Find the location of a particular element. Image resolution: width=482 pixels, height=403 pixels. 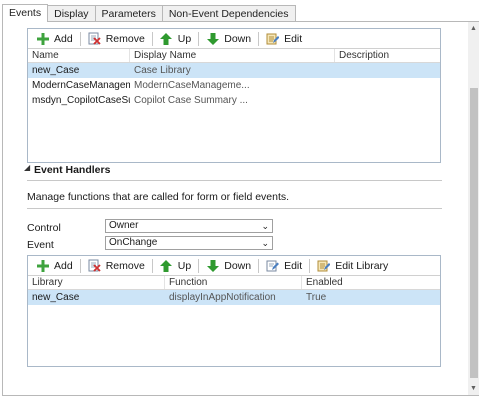

tab-display: Display is located at coordinates (71, 13).